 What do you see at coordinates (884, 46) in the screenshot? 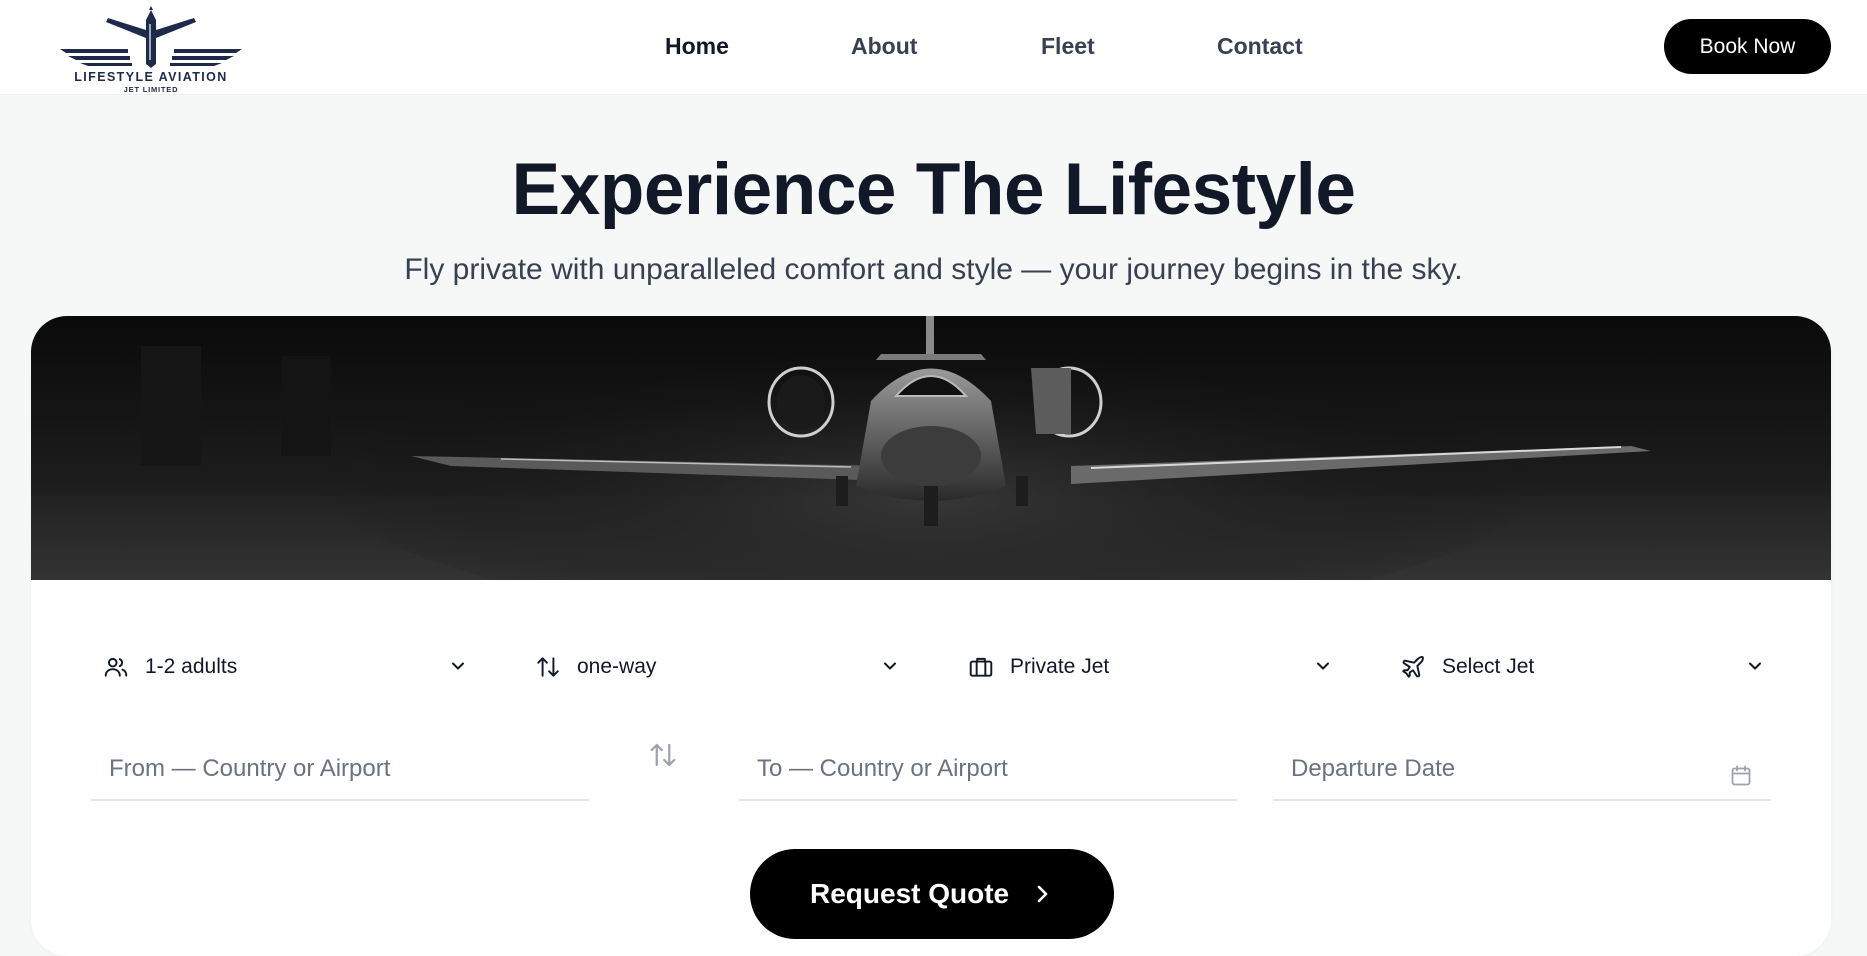
I see `nav-about: About` at bounding box center [884, 46].